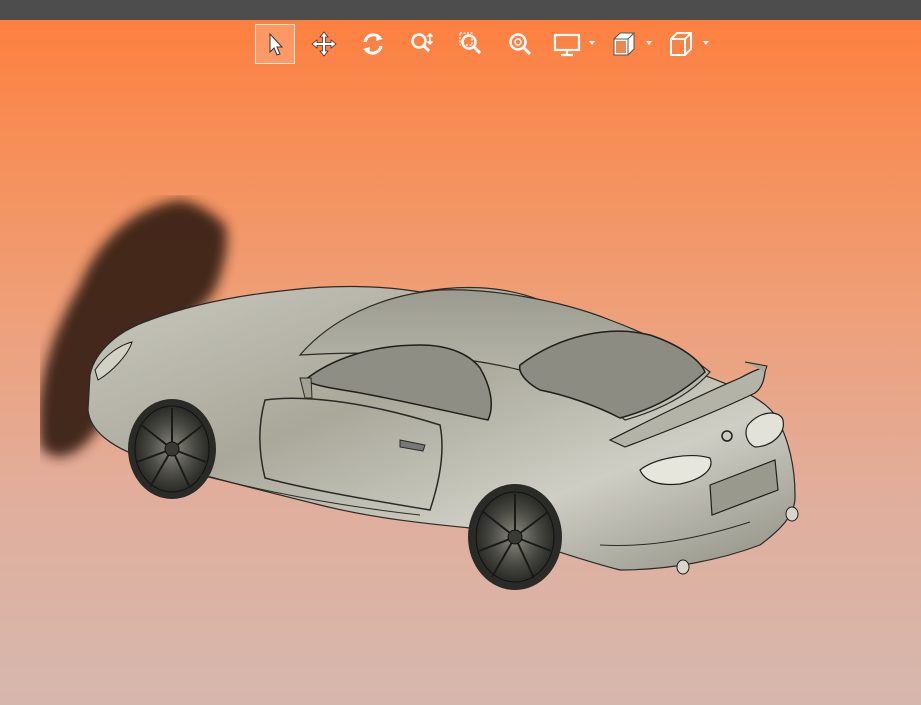  I want to click on car-rear-wheel, so click(515, 537).